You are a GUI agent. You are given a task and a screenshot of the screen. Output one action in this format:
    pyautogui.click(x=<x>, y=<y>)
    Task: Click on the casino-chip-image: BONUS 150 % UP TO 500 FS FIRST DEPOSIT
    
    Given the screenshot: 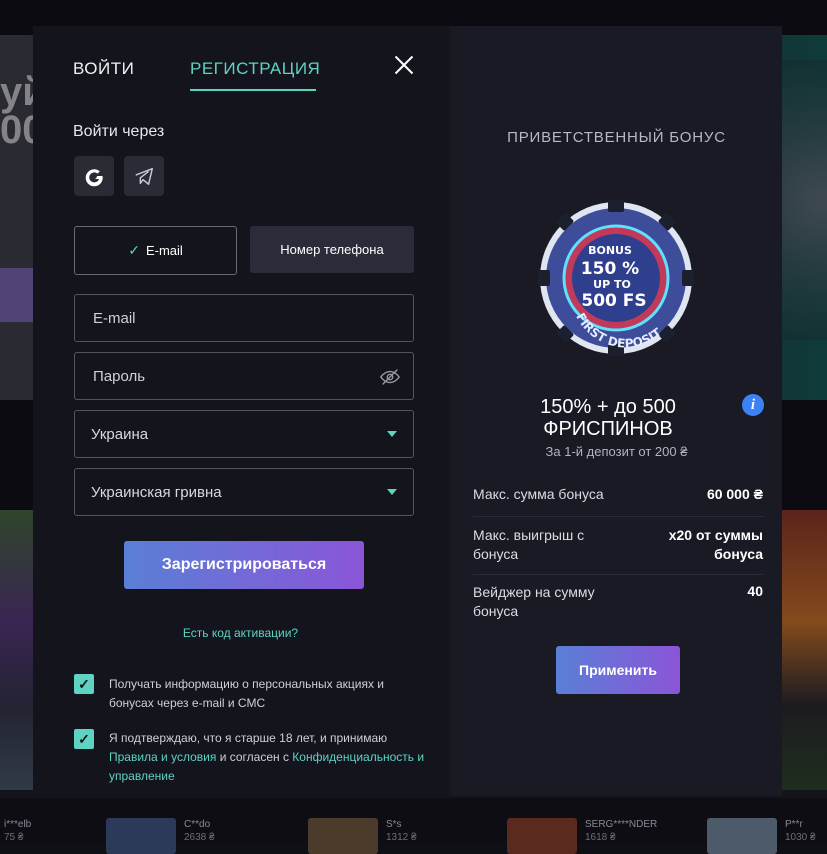 What is the action you would take?
    pyautogui.click(x=616, y=278)
    